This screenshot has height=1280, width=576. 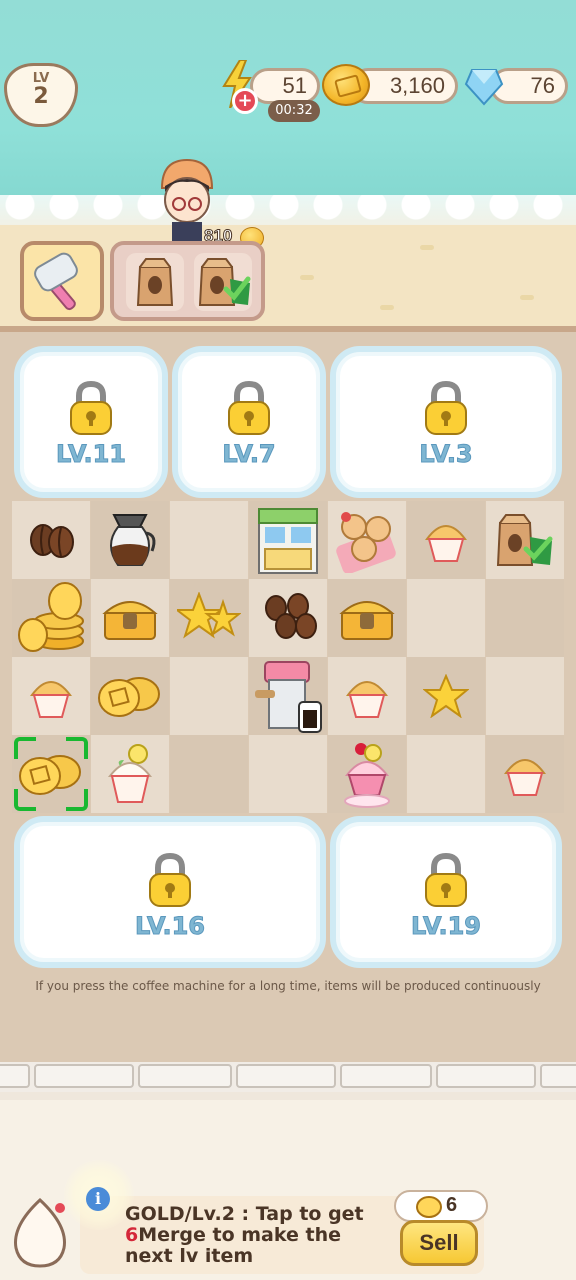 I want to click on energy-value: 51, so click(x=294, y=85).